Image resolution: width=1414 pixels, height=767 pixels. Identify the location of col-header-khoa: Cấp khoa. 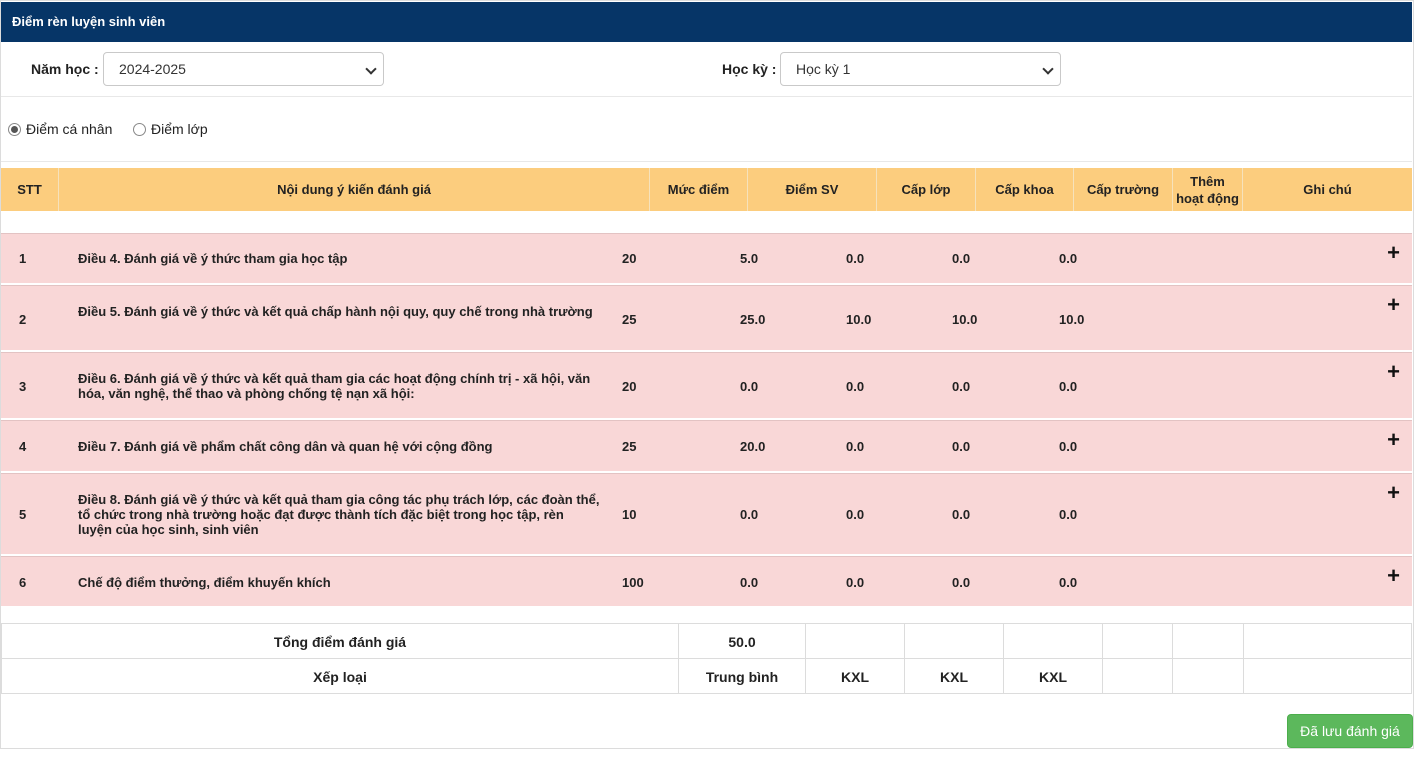
(1025, 189).